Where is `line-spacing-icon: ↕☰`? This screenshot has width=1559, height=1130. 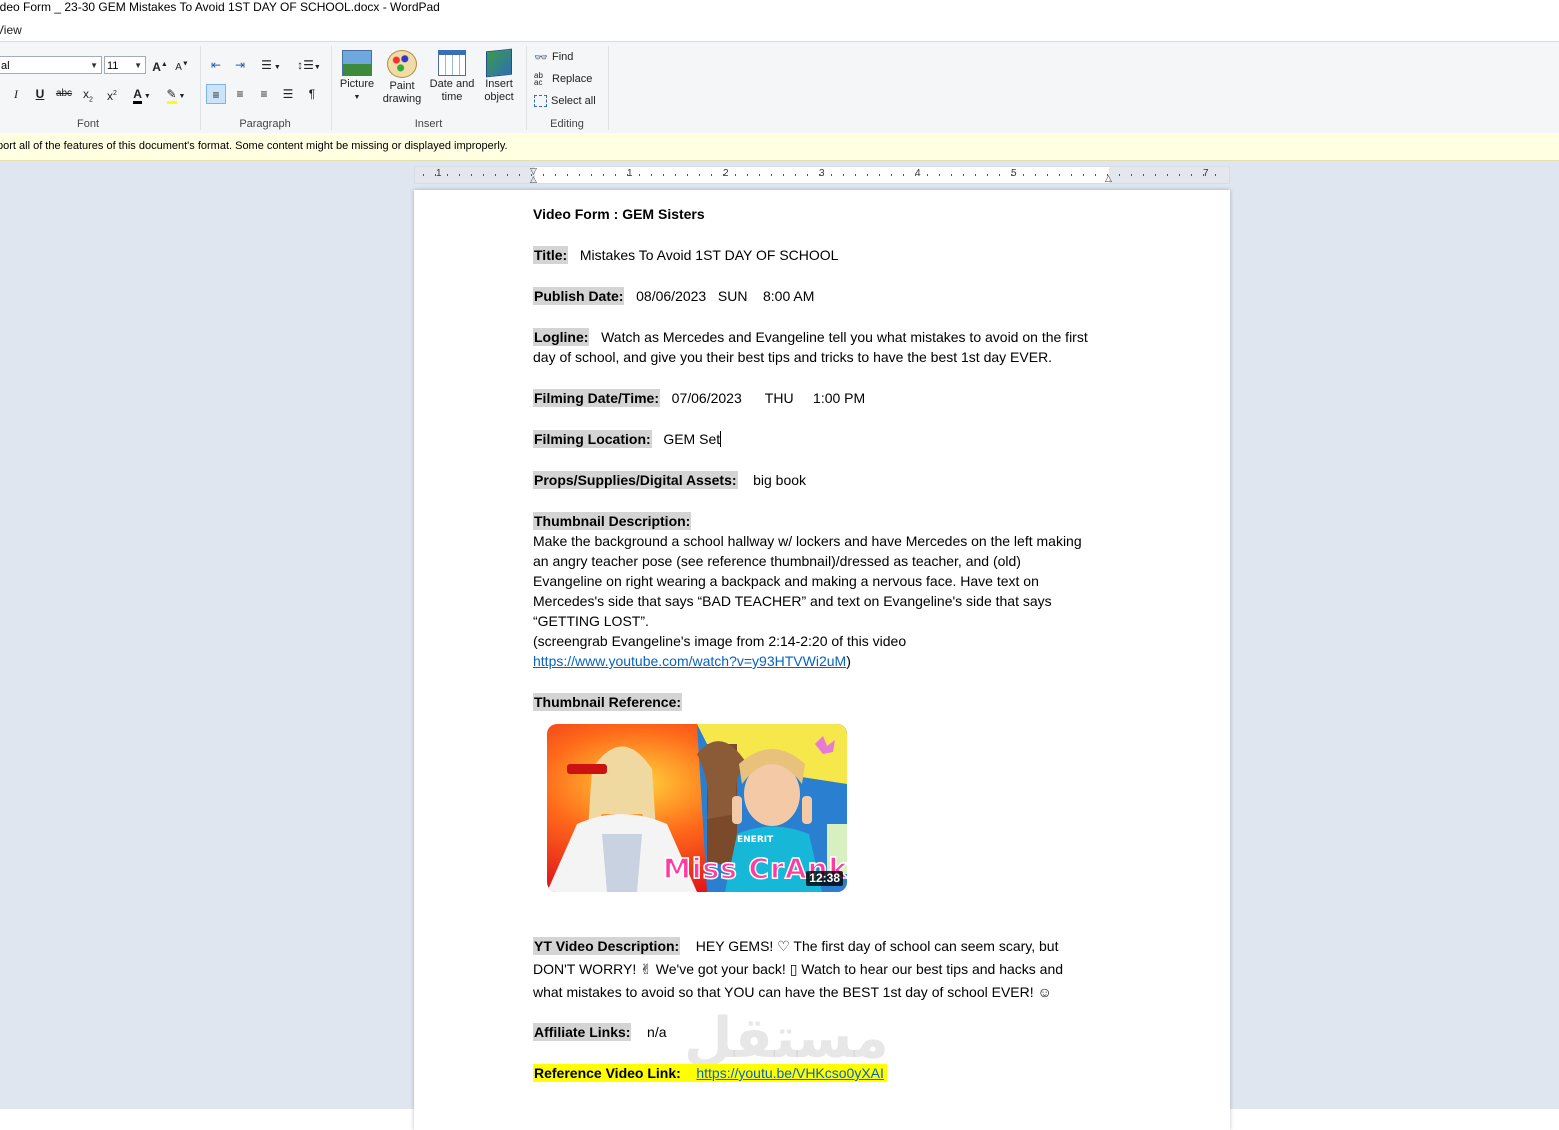 line-spacing-icon: ↕☰ is located at coordinates (305, 65).